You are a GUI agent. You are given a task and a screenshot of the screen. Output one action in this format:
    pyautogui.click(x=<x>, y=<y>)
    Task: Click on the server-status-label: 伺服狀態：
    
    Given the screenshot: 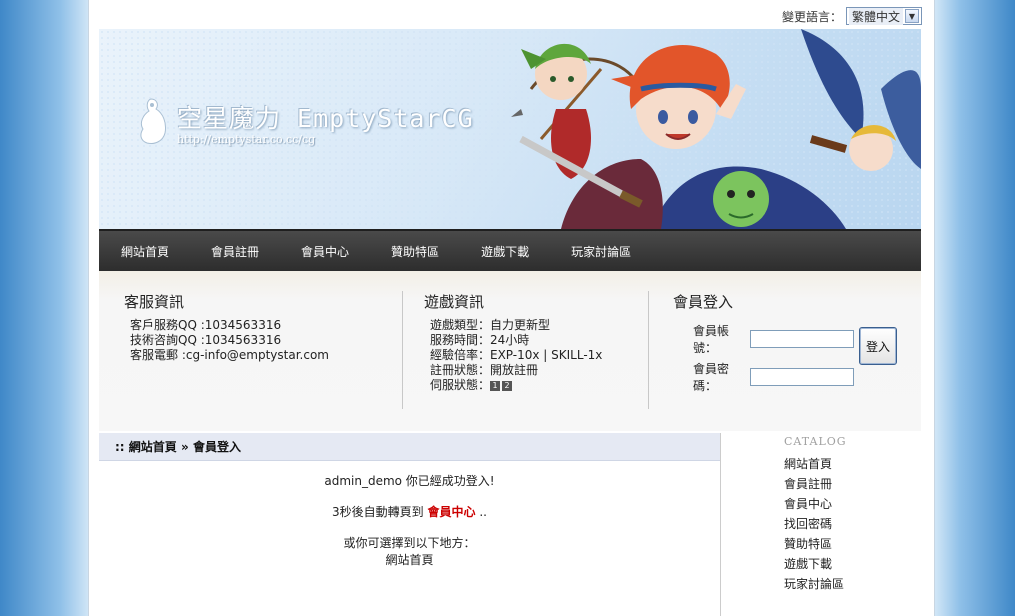 What is the action you would take?
    pyautogui.click(x=460, y=385)
    